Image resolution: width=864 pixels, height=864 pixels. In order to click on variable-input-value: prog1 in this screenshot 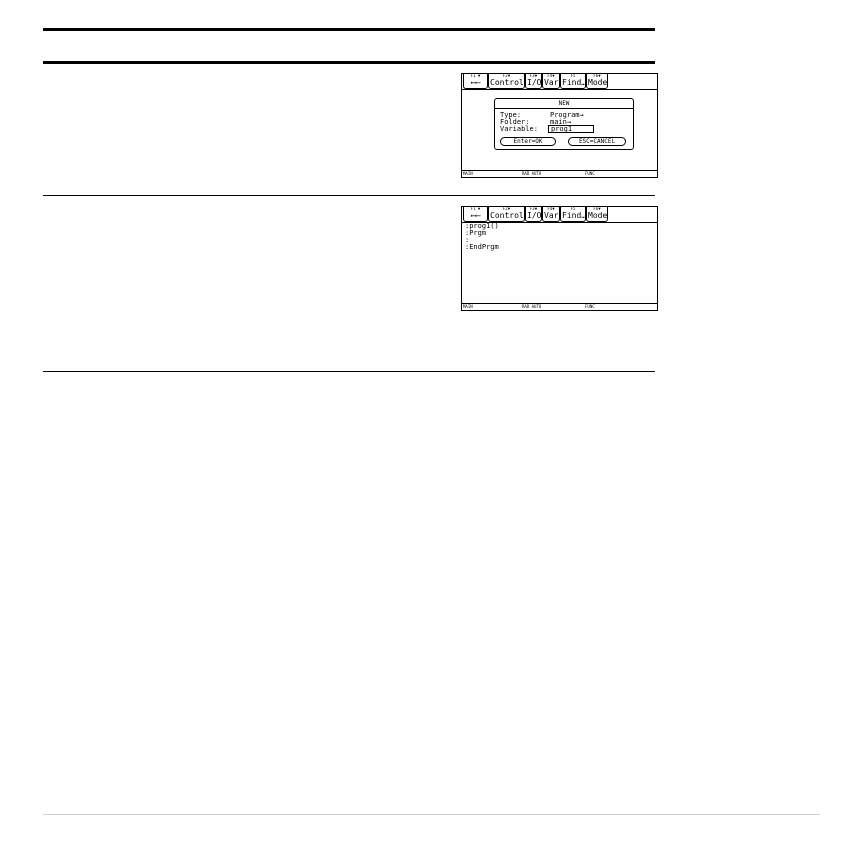, I will do `click(562, 129)`.